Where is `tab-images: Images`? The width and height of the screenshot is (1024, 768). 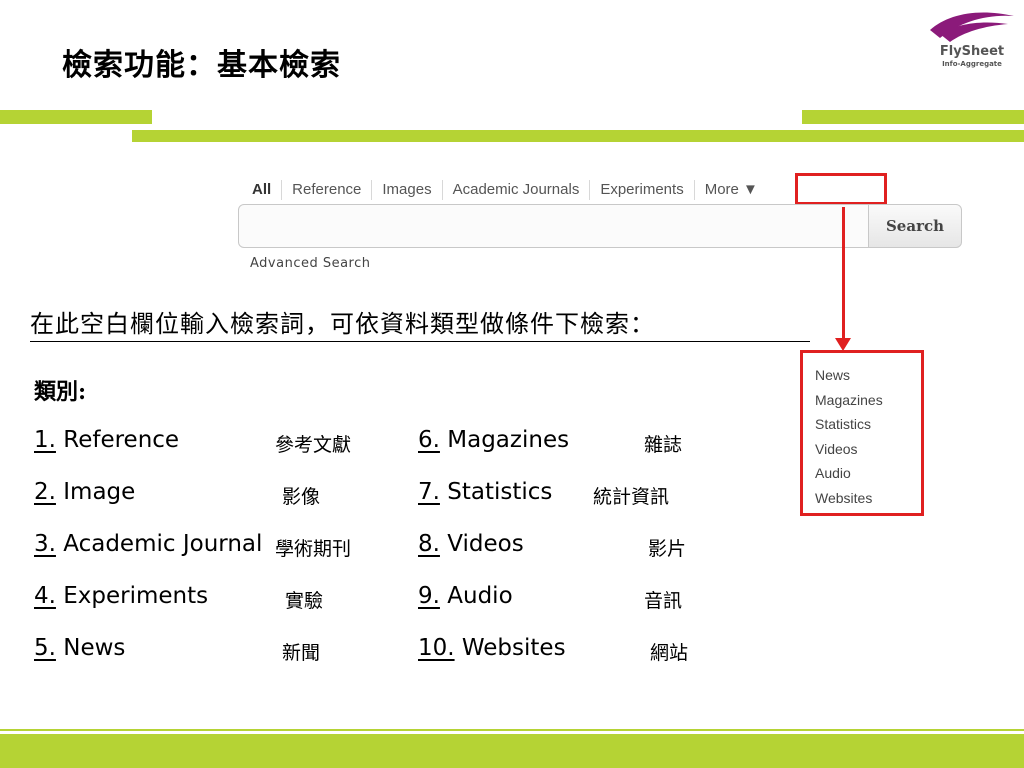
tab-images: Images is located at coordinates (407, 190).